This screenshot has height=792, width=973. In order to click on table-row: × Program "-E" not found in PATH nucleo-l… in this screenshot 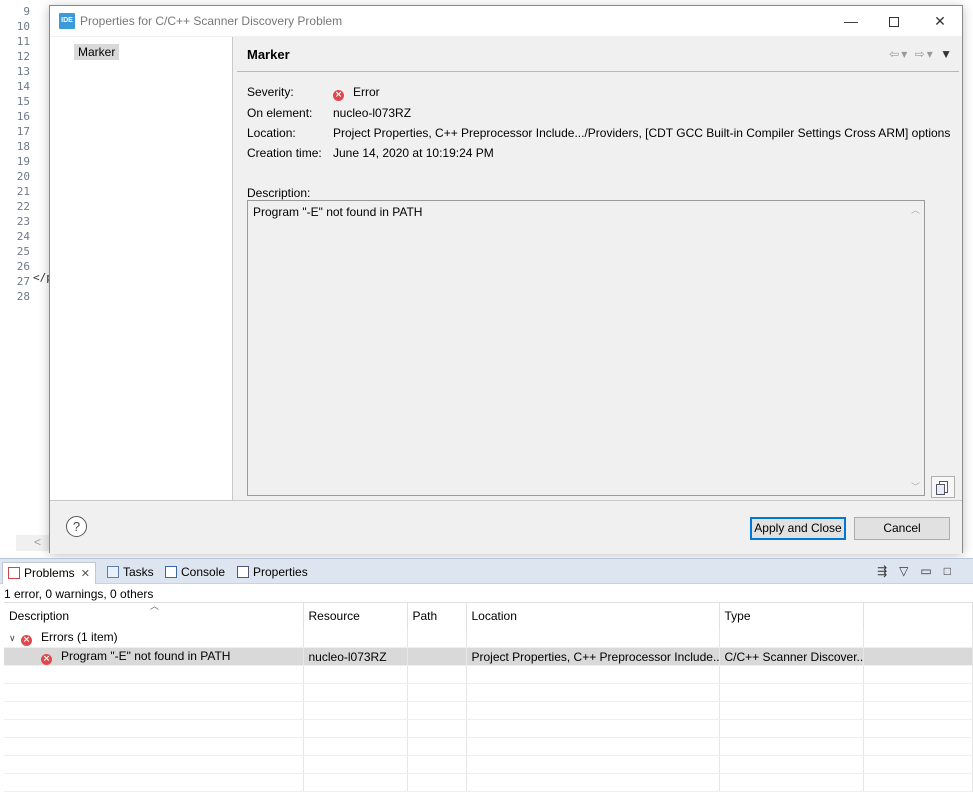, I will do `click(488, 656)`.